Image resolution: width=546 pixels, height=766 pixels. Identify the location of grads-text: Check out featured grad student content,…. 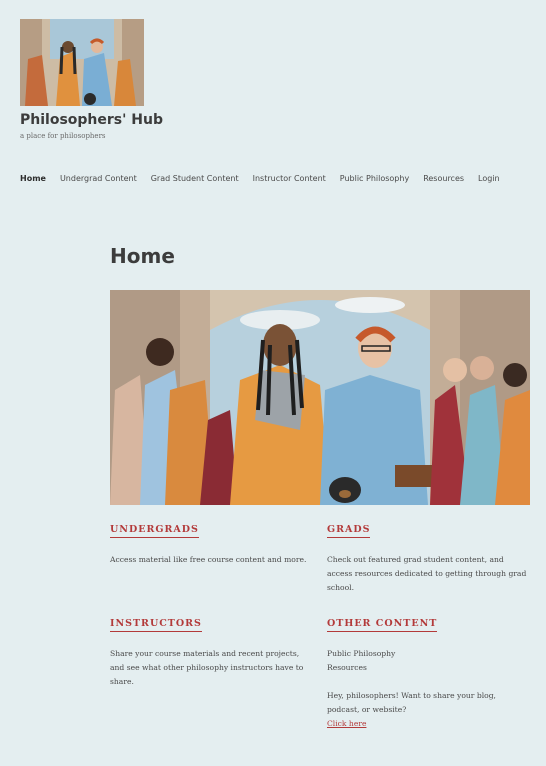
(427, 573).